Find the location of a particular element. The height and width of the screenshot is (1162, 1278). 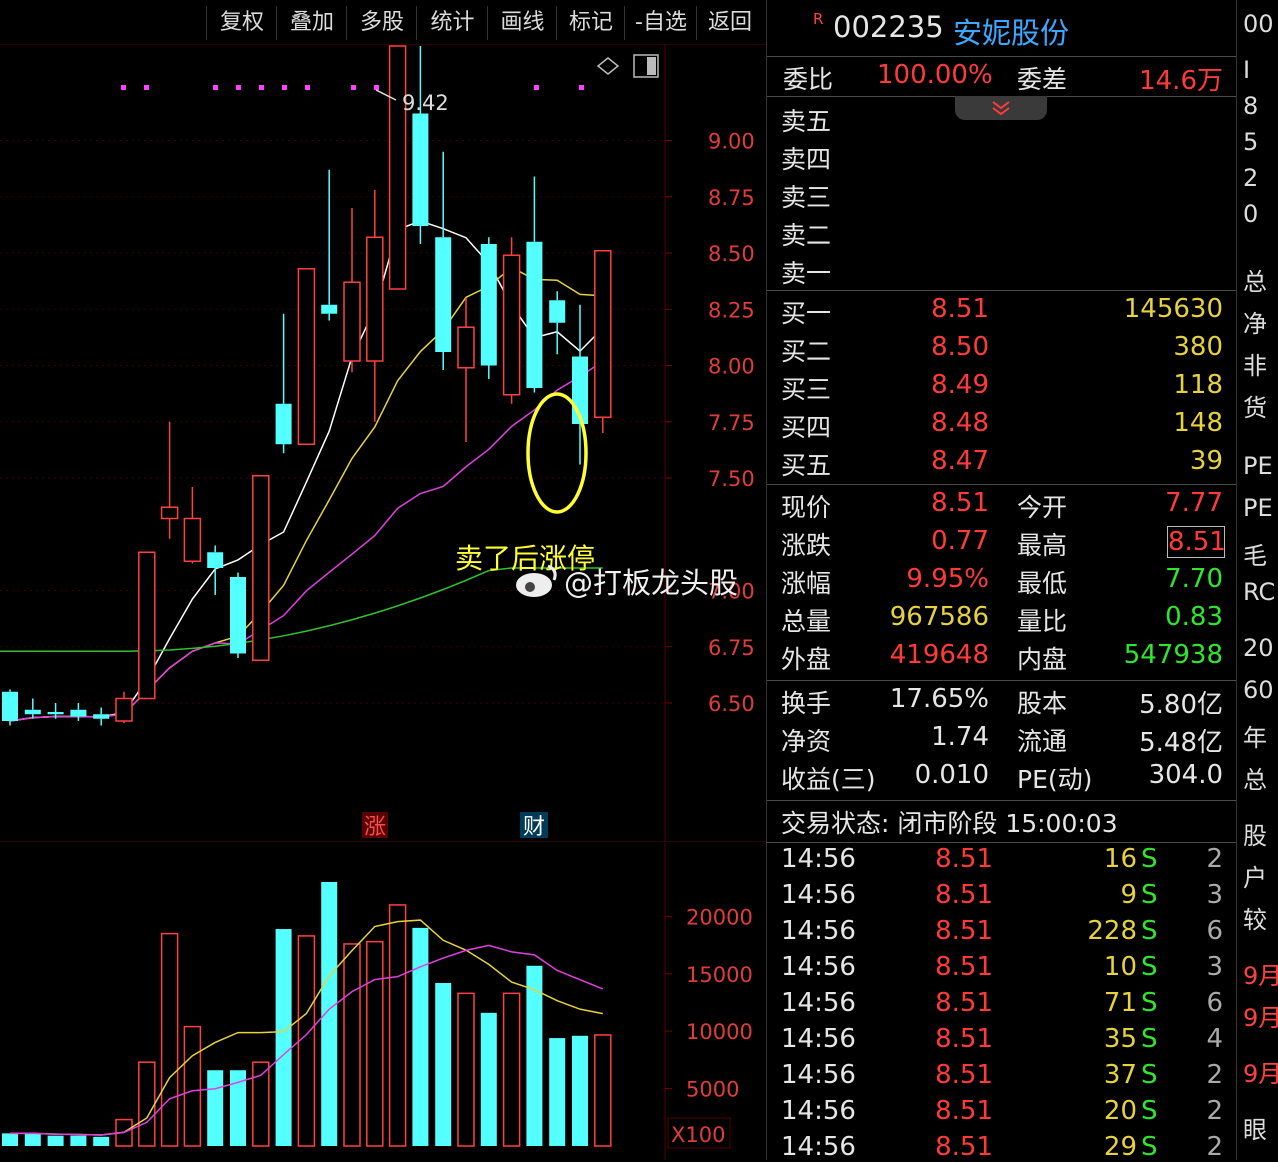

tick-volume: 10 is located at coordinates (1120, 967).